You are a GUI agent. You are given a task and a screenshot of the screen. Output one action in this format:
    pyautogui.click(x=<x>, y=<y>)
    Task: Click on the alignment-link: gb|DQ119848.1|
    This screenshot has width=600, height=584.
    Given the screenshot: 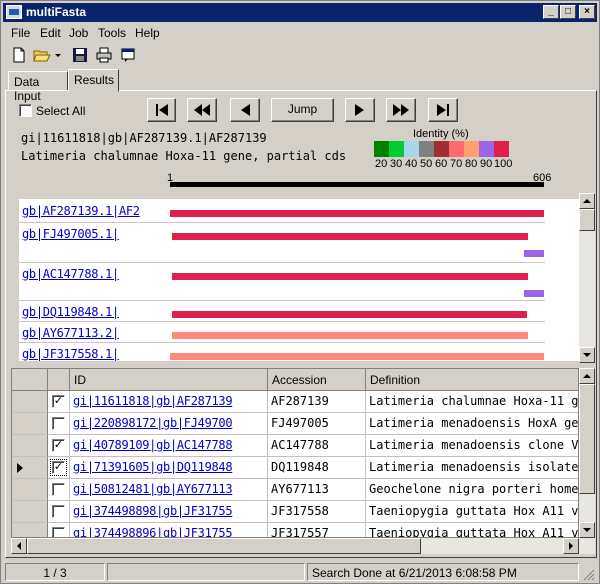 What is the action you would take?
    pyautogui.click(x=70, y=312)
    